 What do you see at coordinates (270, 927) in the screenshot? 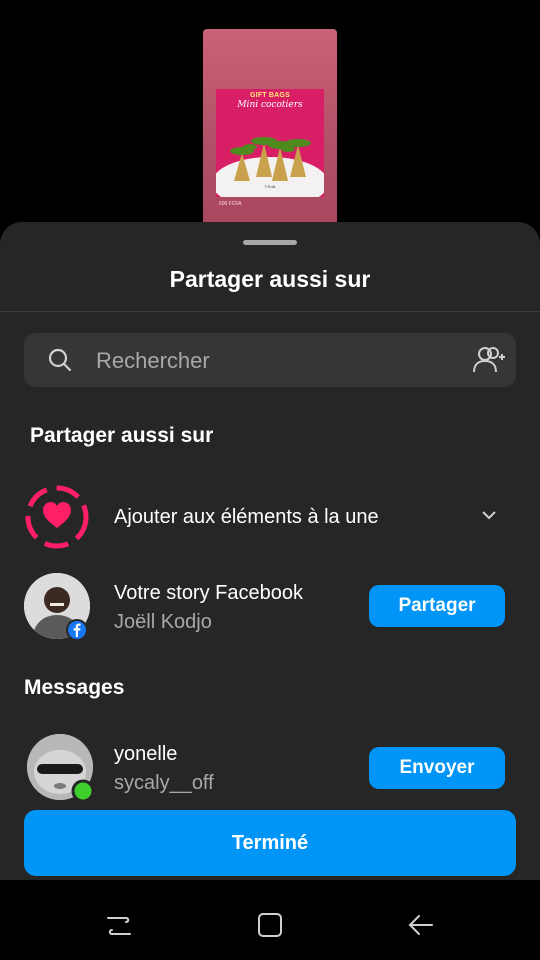
I see `home-icon` at bounding box center [270, 927].